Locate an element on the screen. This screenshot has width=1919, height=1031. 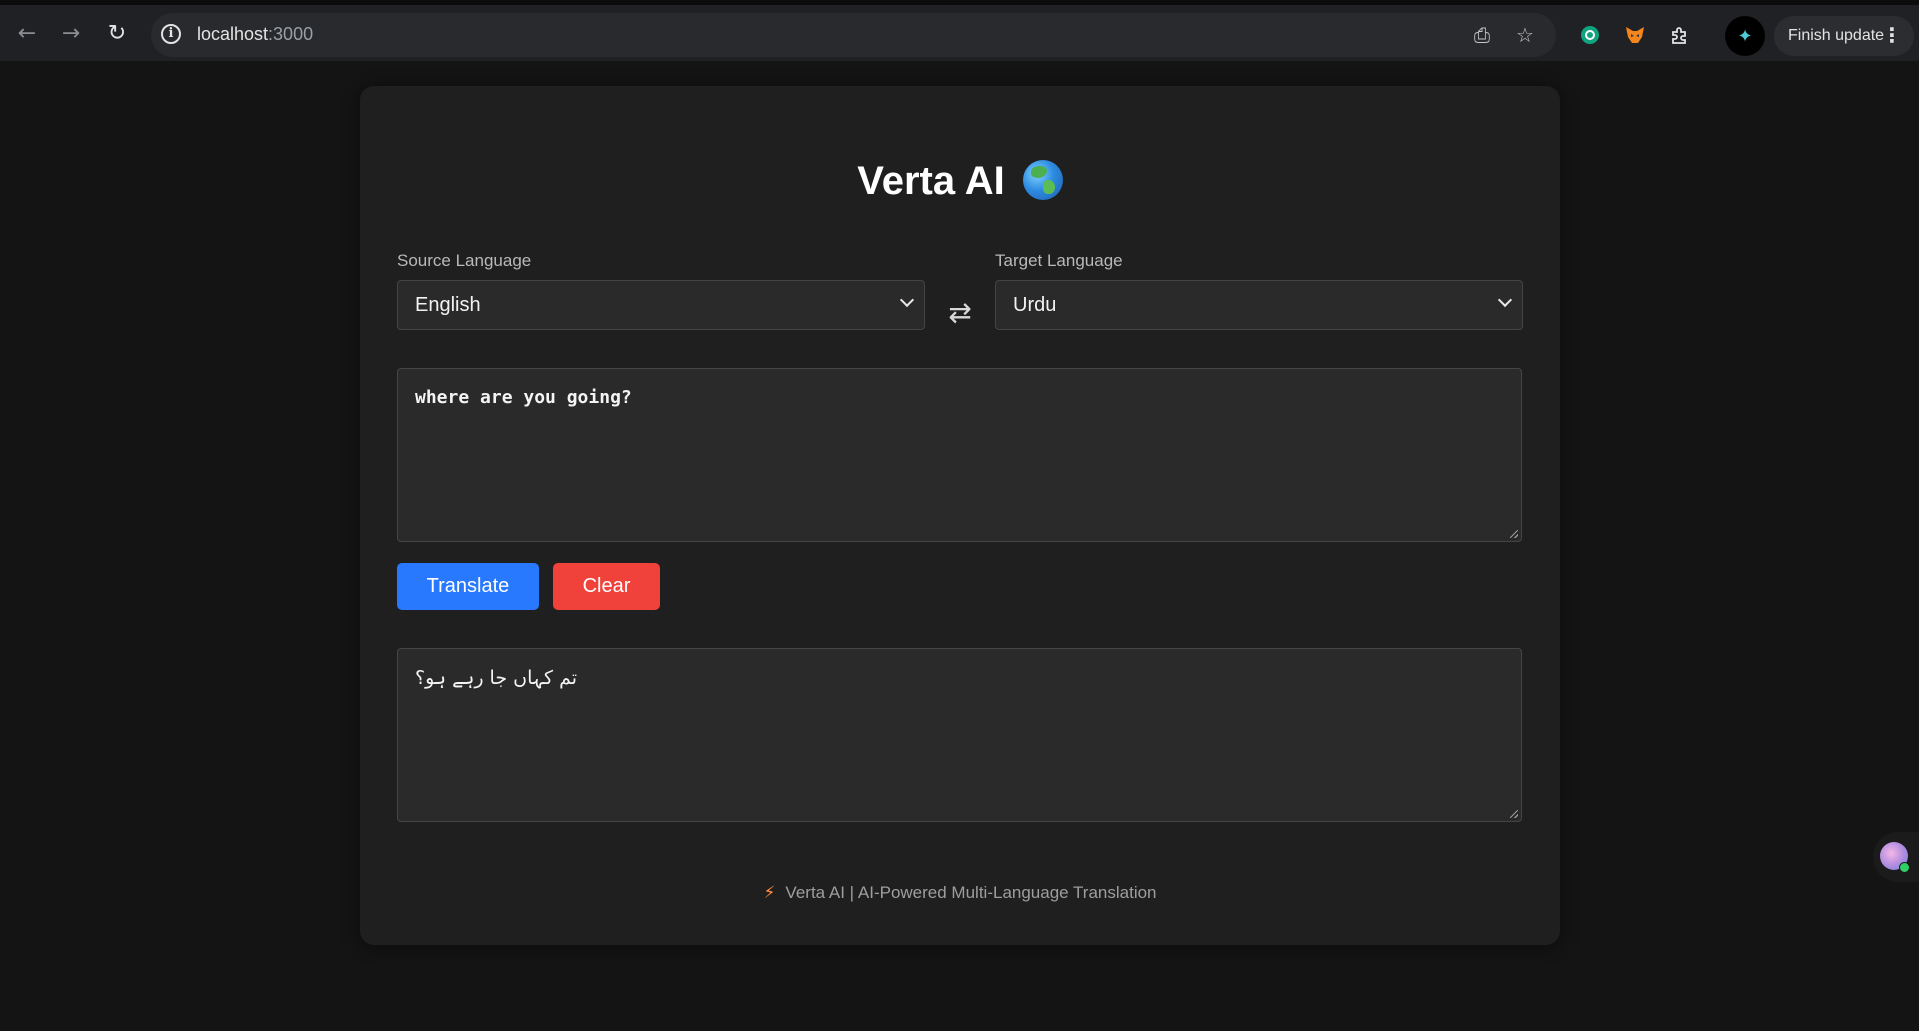
page-title: Verta AI is located at coordinates (960, 181).